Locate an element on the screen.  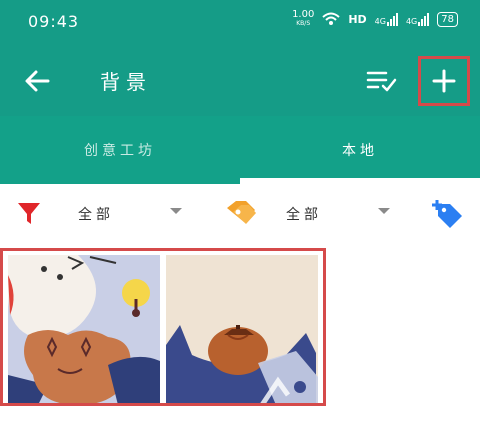
add-tag-icon is located at coordinates (447, 214).